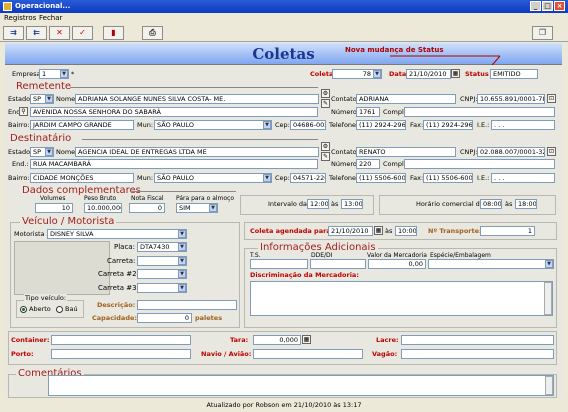 Image resolution: width=568 pixels, height=412 pixels. I want to click on rem-telefone-input: (11) 2924-2961, so click(381, 125).